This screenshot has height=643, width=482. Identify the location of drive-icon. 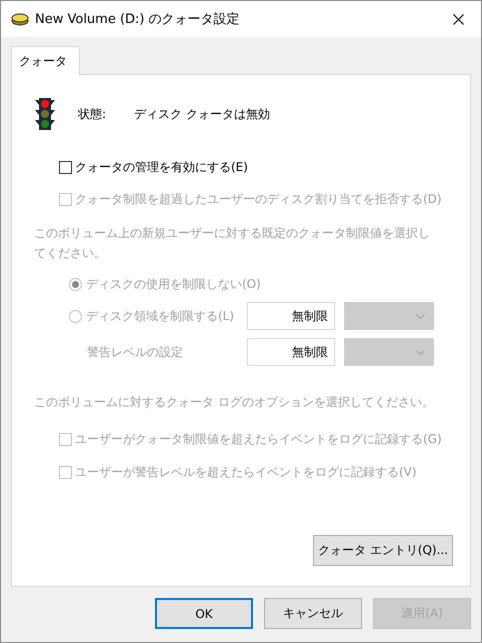
(20, 19).